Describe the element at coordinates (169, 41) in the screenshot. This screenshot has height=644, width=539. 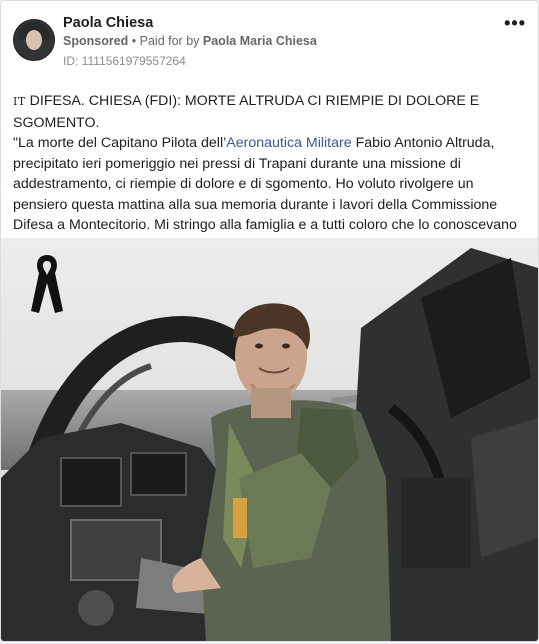
I see `paid-for-prefix: Paid for by` at that location.